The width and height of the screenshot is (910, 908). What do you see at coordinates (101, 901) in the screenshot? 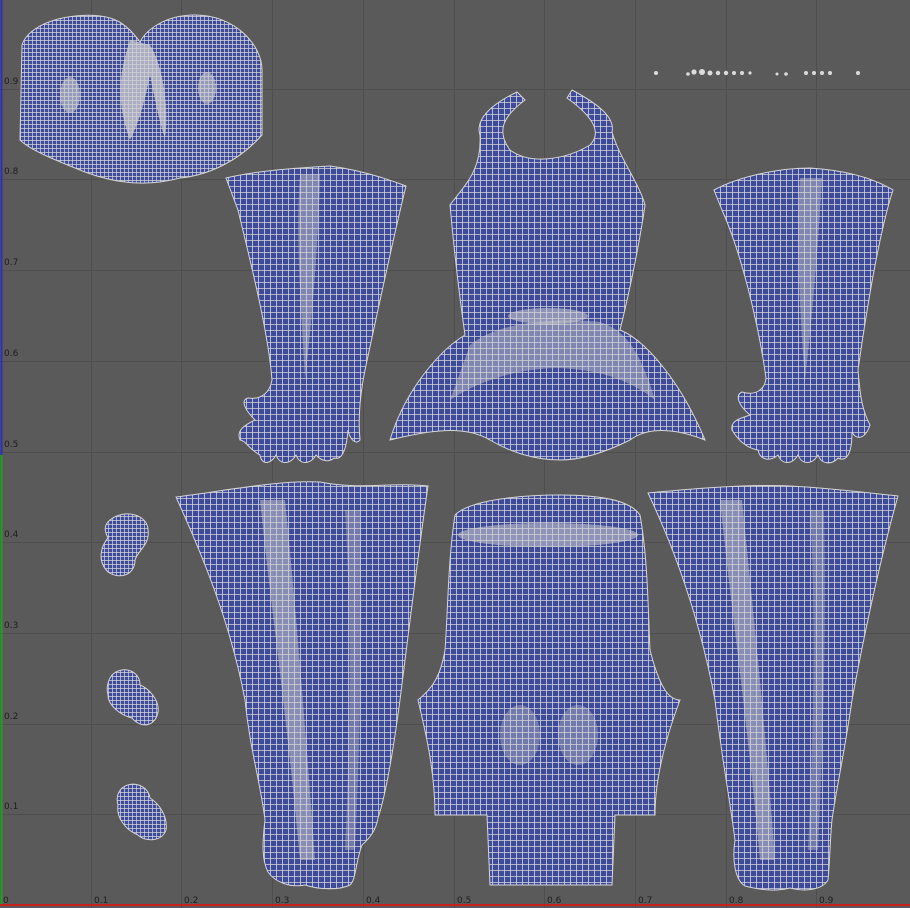
I see `u-tick-label: 0.1` at bounding box center [101, 901].